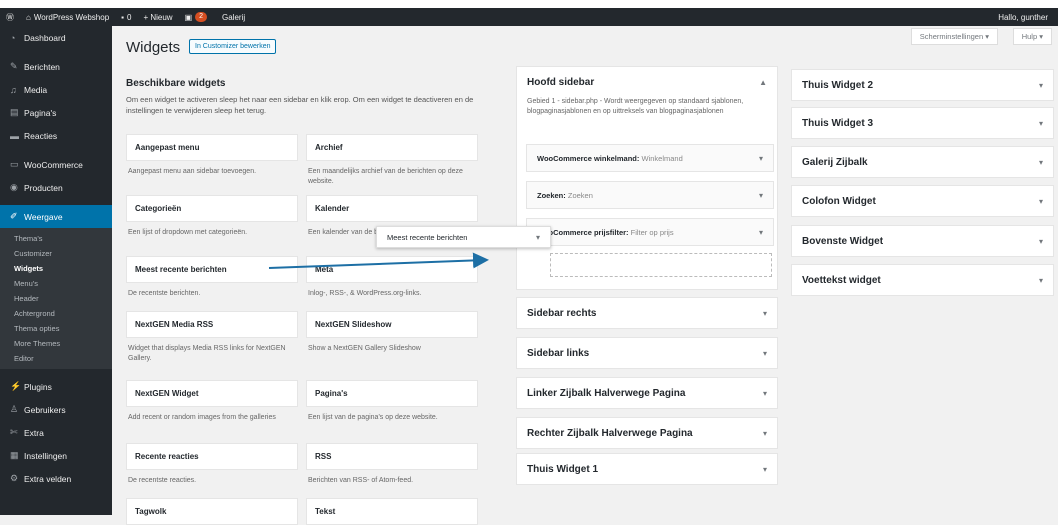 This screenshot has height=525, width=1058. What do you see at coordinates (650, 195) in the screenshot?
I see `sidebar-widget: Zoeken: Zoeken▾` at bounding box center [650, 195].